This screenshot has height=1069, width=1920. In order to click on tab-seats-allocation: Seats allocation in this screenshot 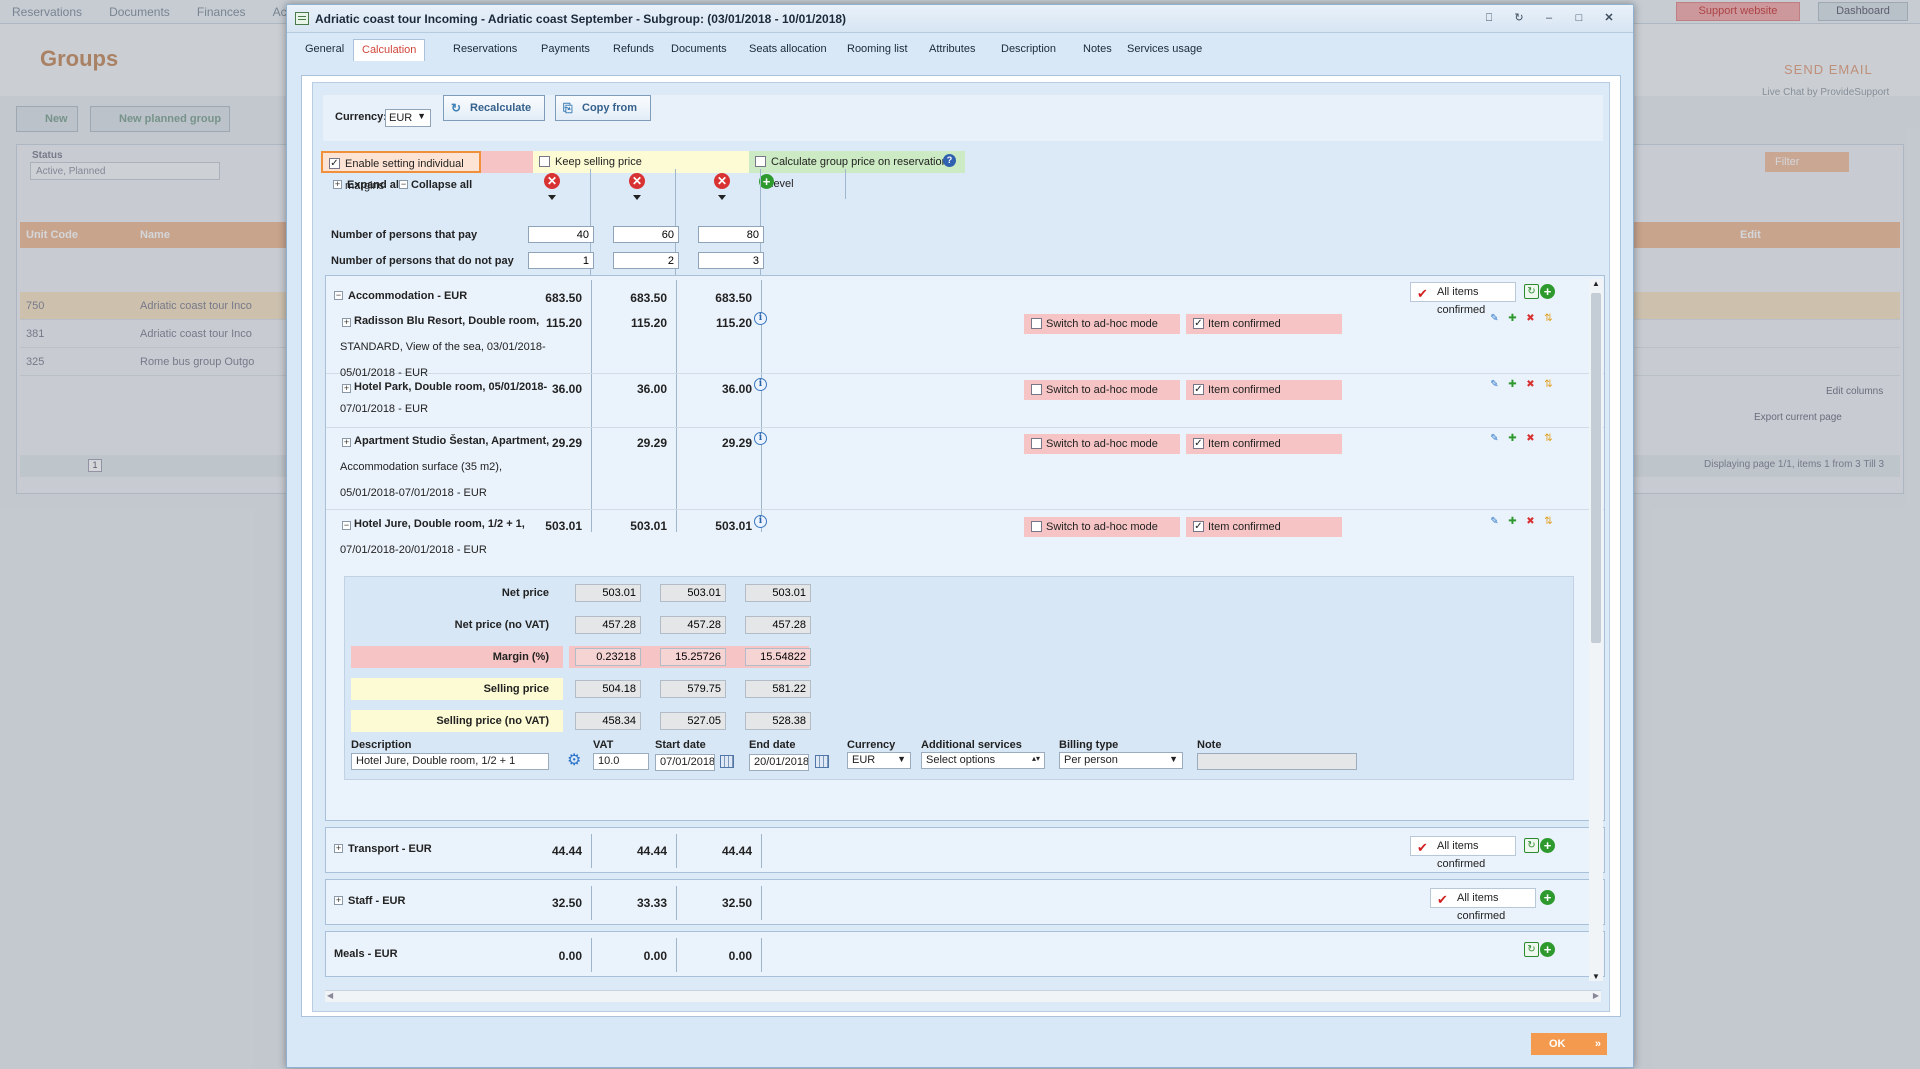, I will do `click(788, 50)`.